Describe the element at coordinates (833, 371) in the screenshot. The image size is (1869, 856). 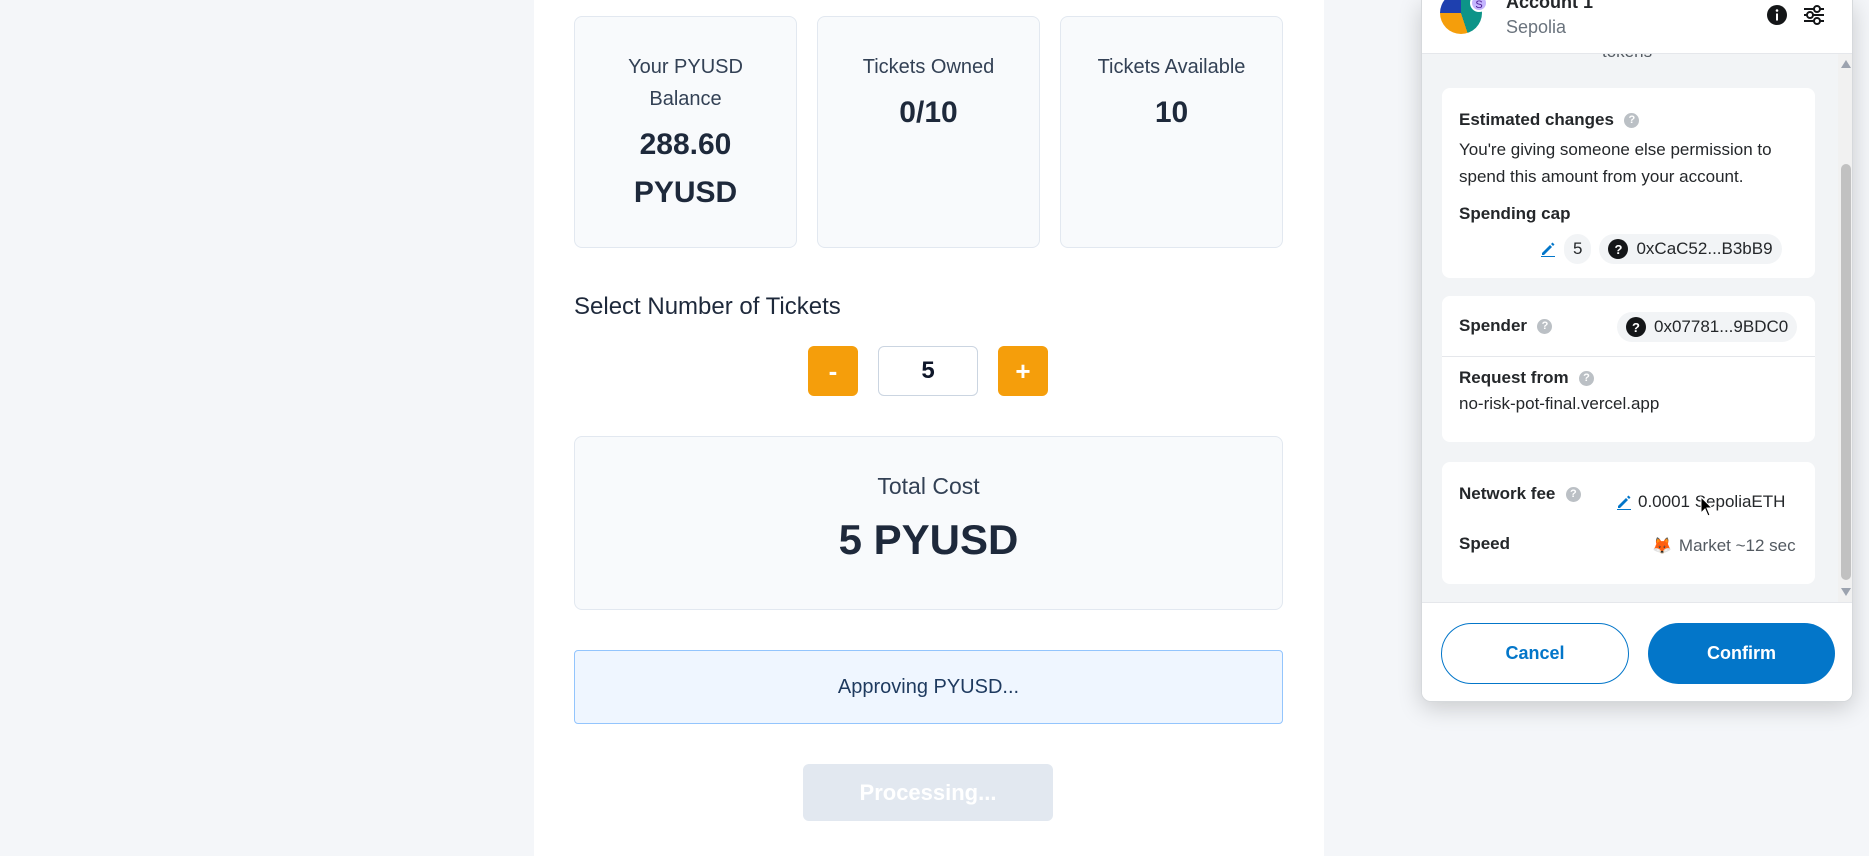
I see `decrement-button: -` at that location.